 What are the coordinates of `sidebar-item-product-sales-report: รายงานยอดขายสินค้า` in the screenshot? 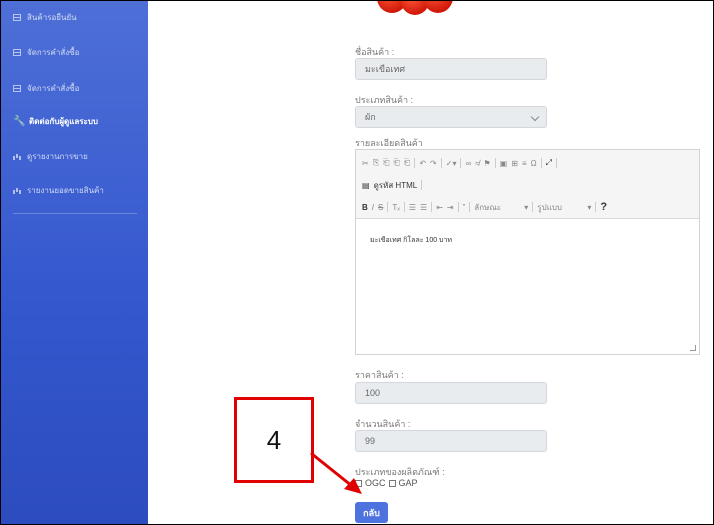 It's located at (58, 190).